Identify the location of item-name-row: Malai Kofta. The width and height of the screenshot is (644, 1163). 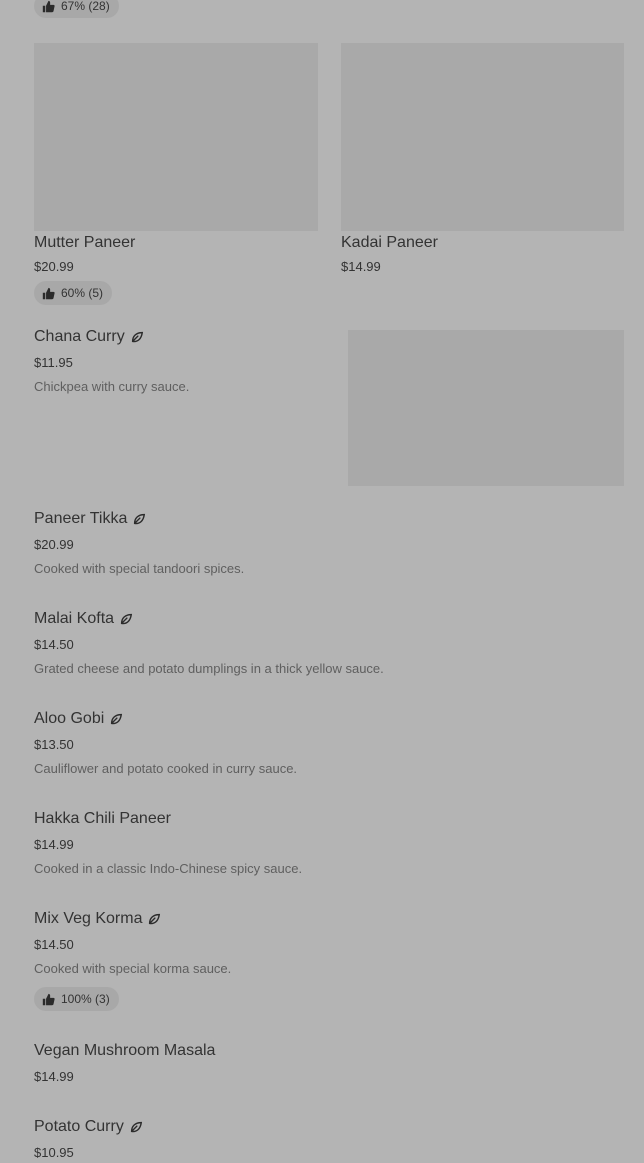
(83, 619).